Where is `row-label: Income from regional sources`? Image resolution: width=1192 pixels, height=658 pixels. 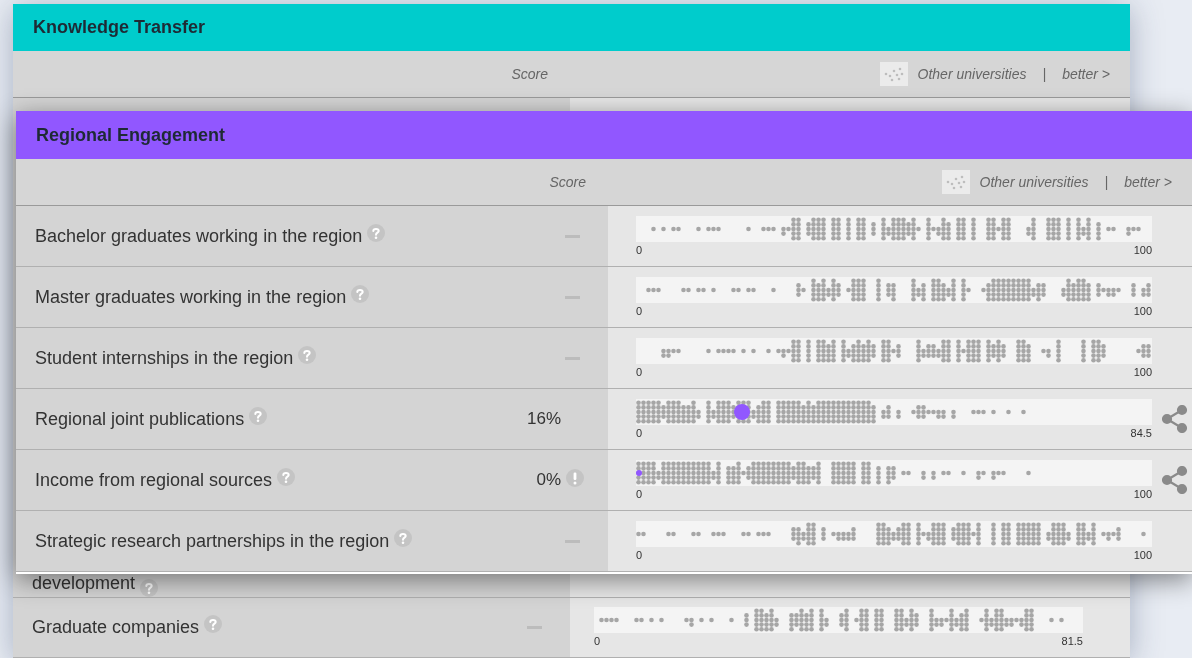 row-label: Income from regional sources is located at coordinates (154, 480).